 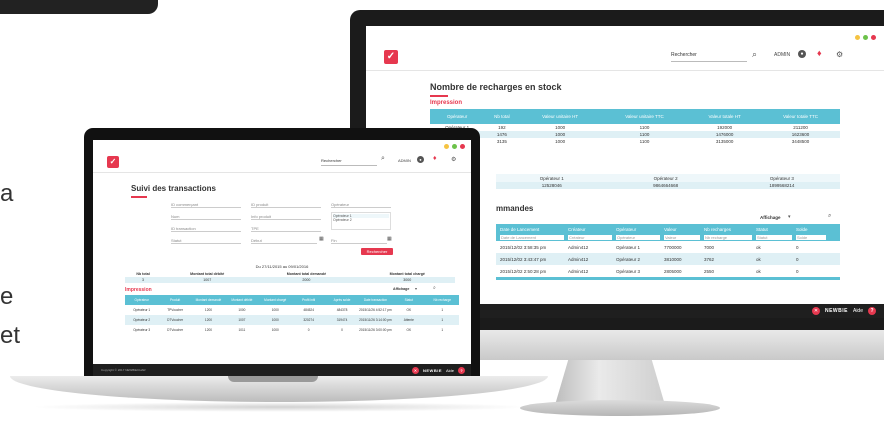 I want to click on cell: 1100, so click(x=644, y=127).